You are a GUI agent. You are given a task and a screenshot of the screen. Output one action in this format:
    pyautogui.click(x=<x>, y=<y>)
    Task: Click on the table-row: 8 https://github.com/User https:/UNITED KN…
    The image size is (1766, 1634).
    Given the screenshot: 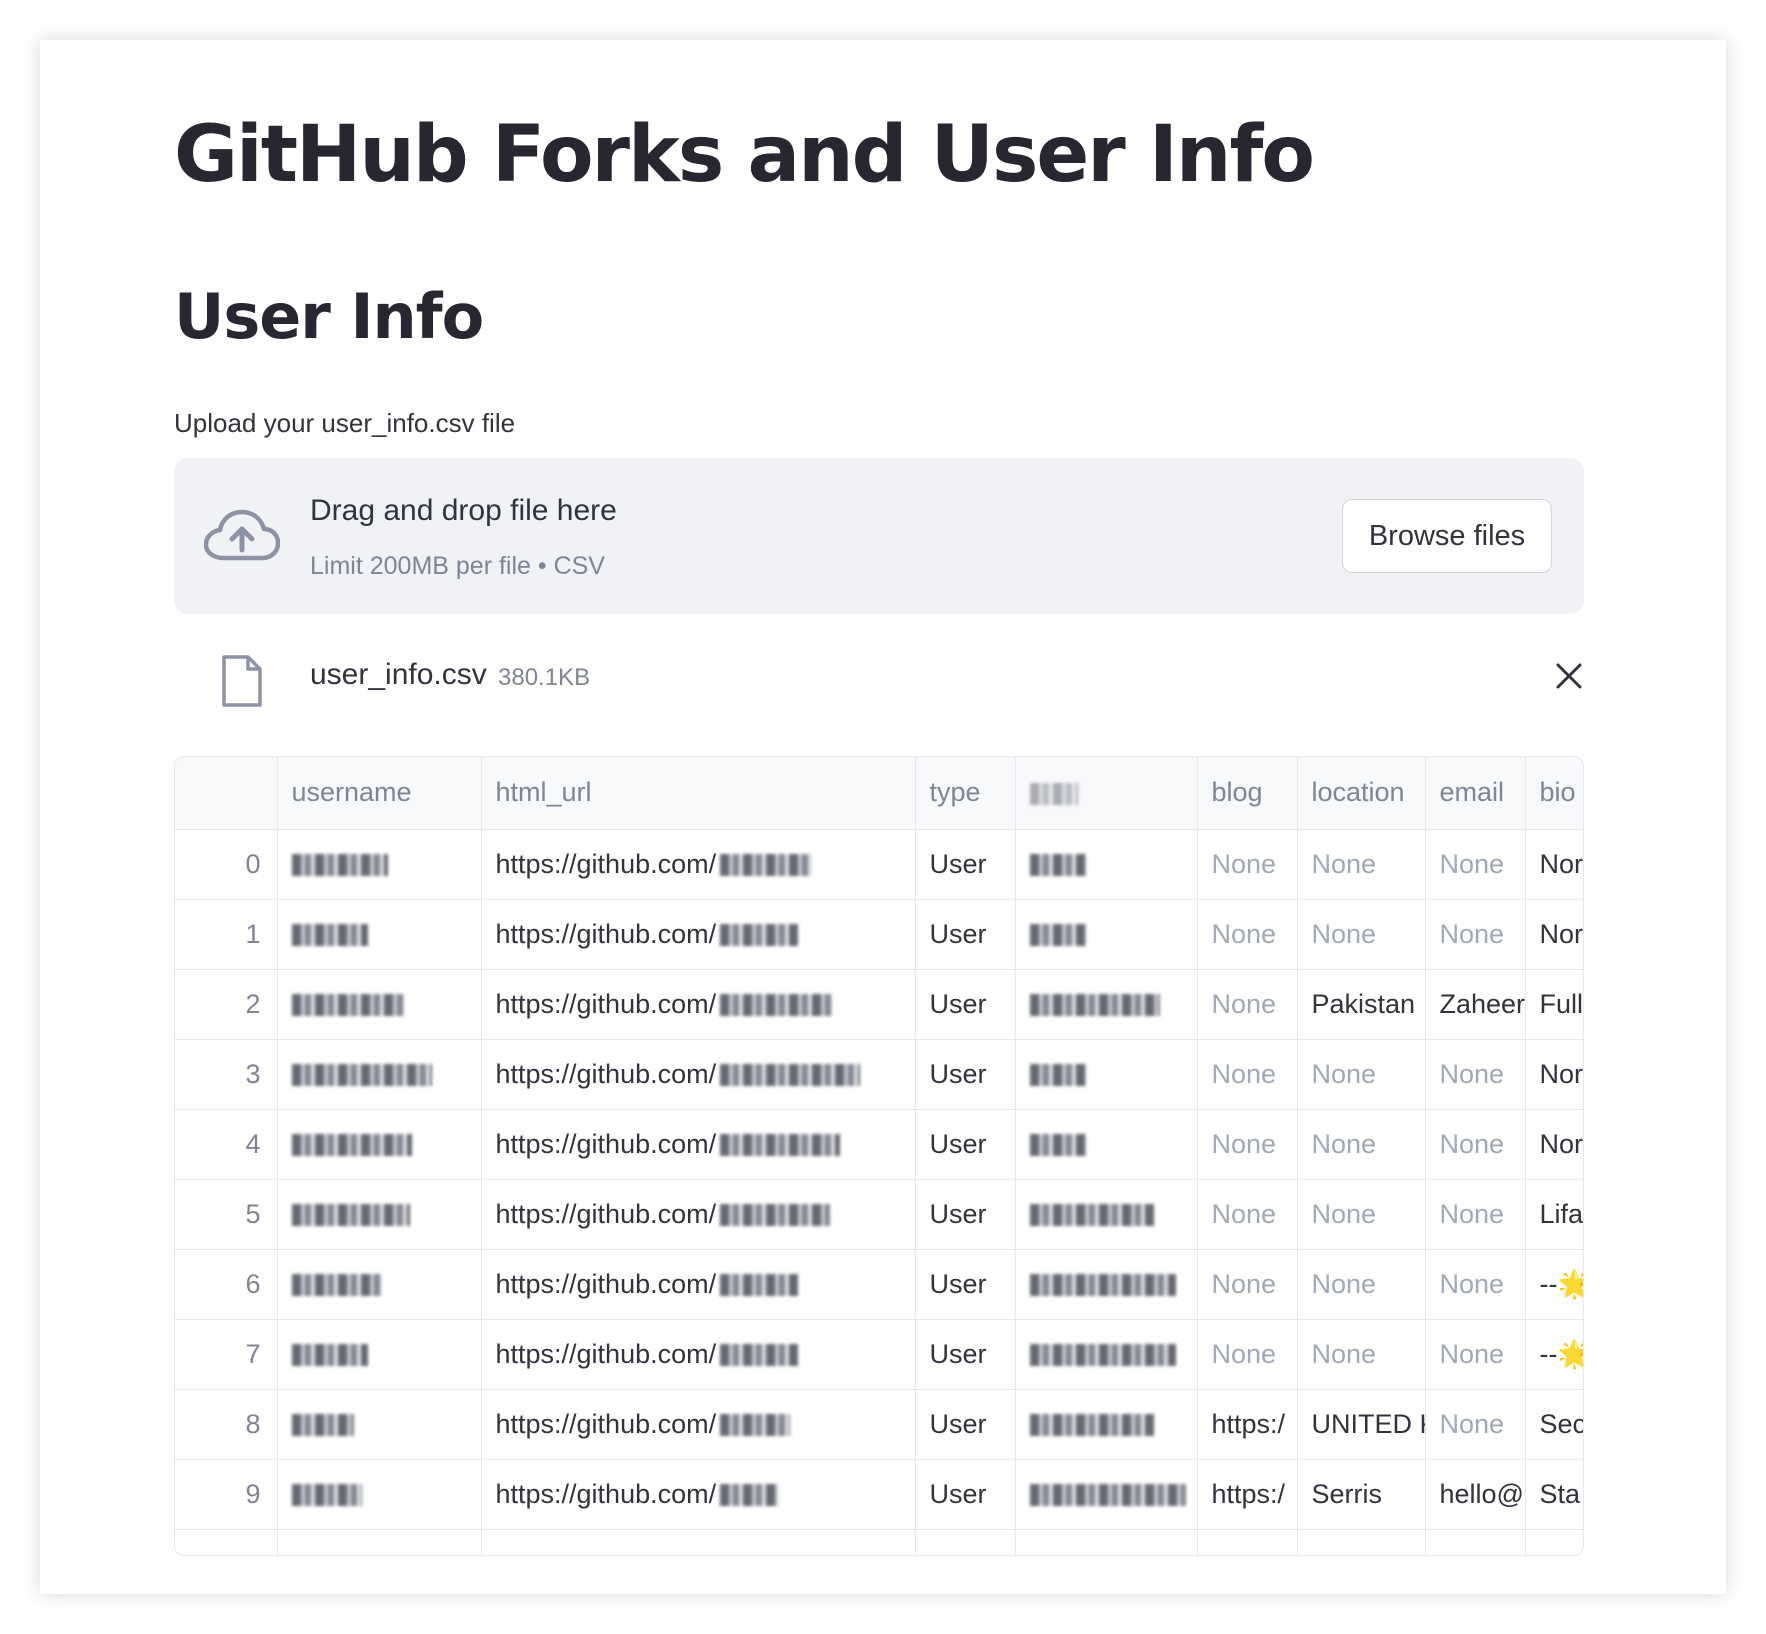 What is the action you would take?
    pyautogui.click(x=879, y=1424)
    